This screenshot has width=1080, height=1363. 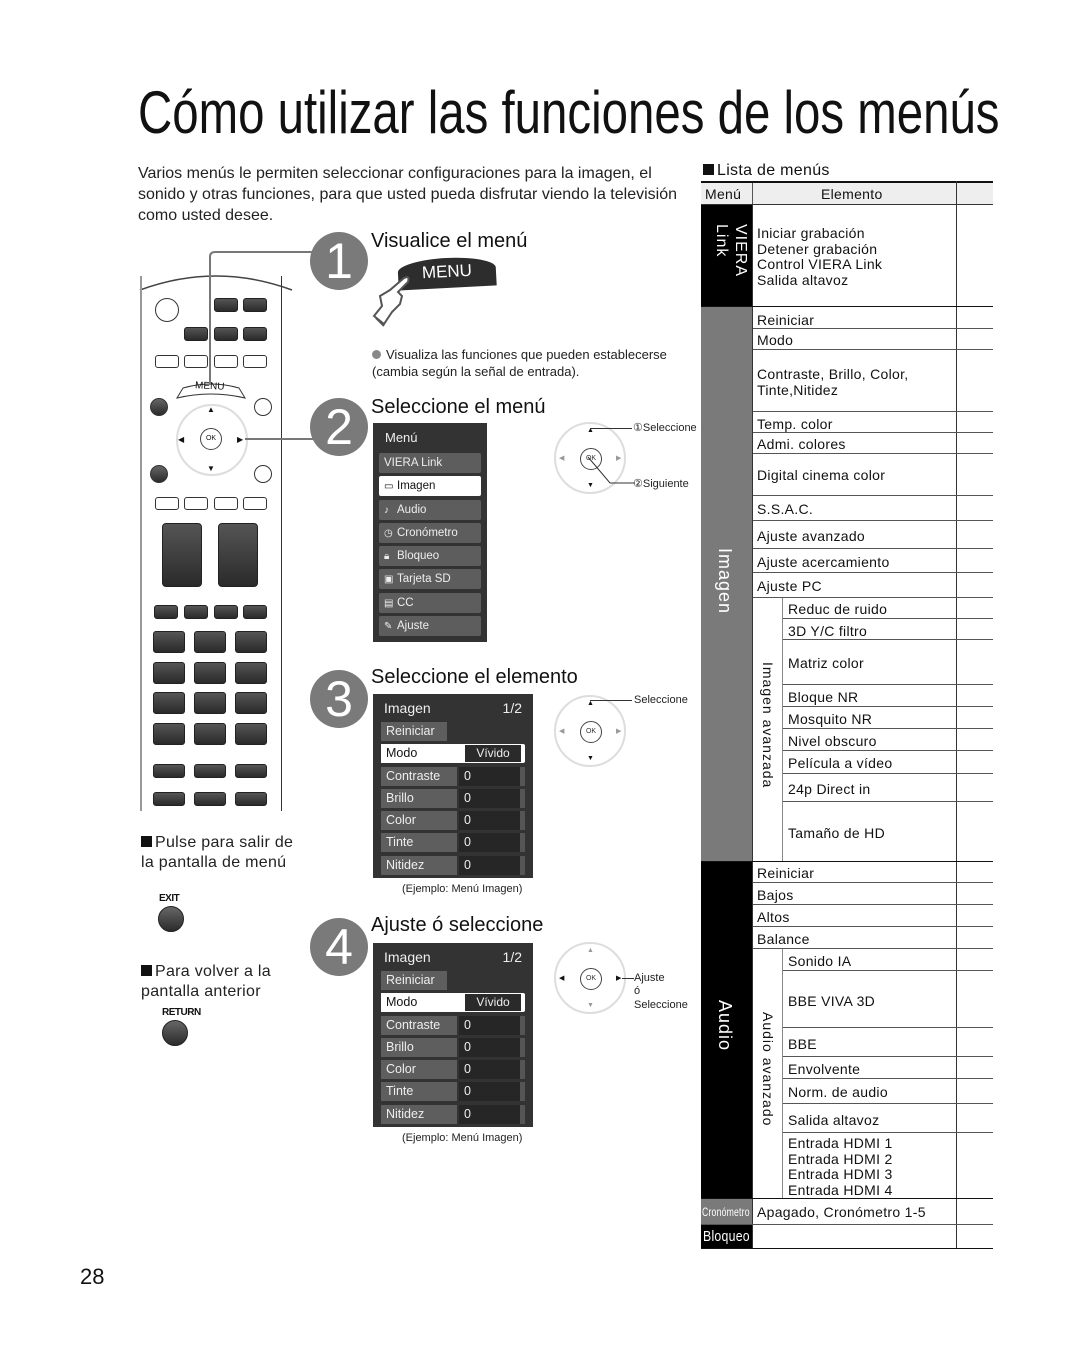 What do you see at coordinates (389, 580) in the screenshot?
I see `sd-card-icon: ▣` at bounding box center [389, 580].